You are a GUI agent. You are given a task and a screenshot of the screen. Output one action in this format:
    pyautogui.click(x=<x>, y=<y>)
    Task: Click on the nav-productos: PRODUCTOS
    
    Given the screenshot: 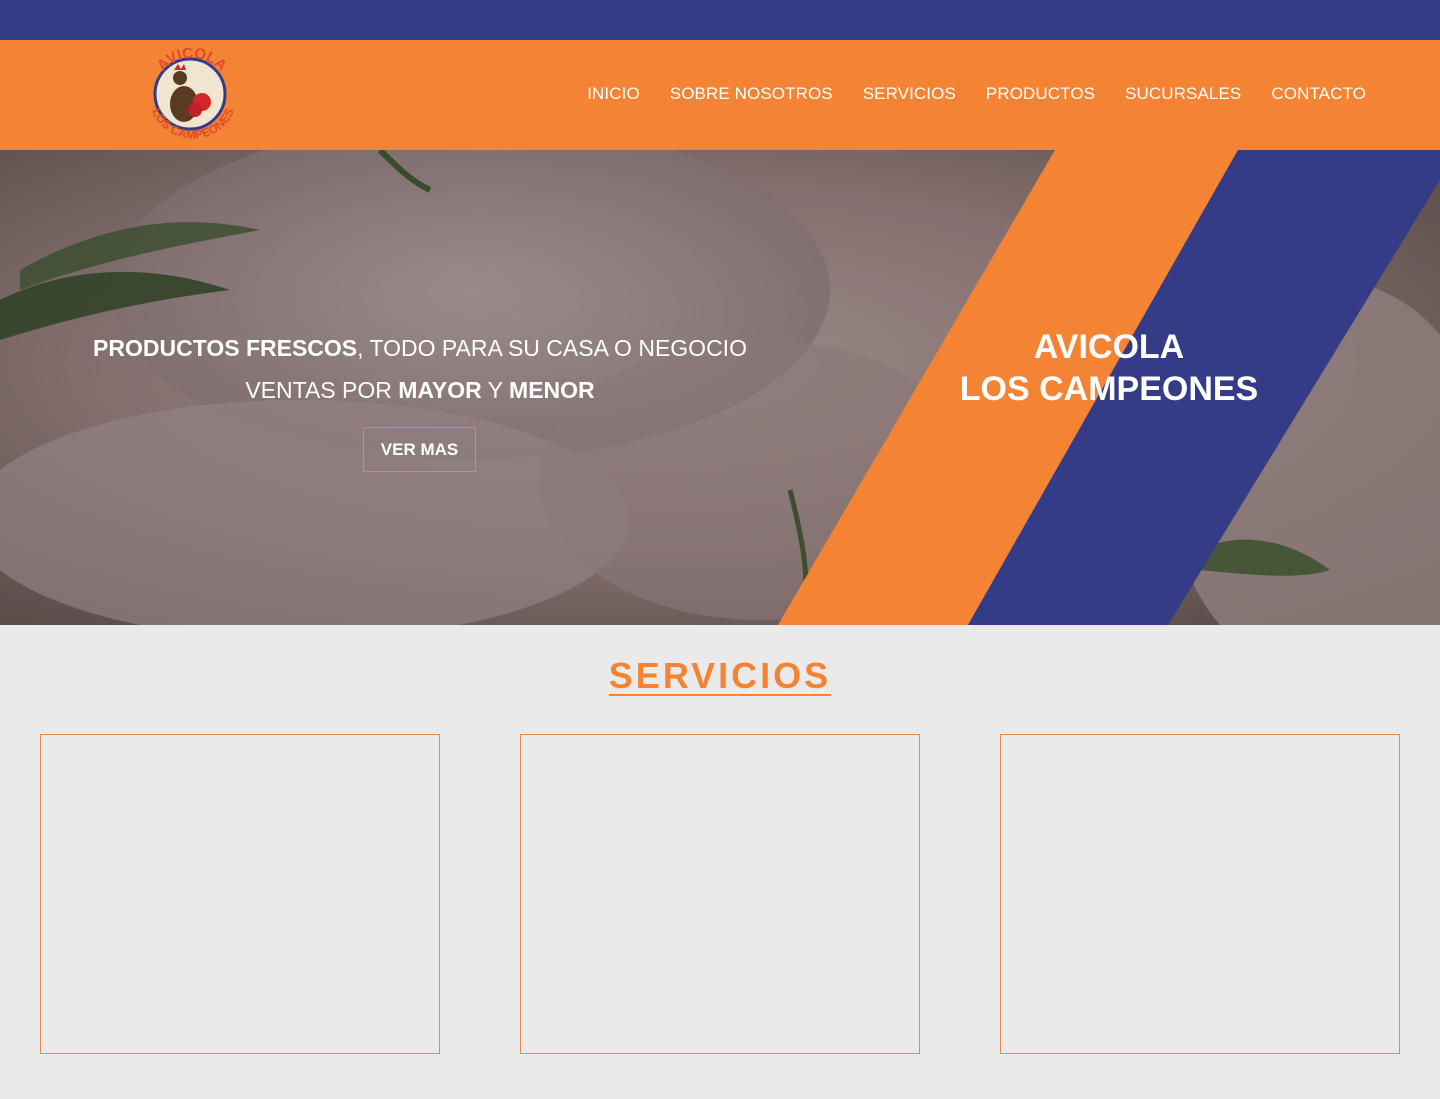 What is the action you would take?
    pyautogui.click(x=1040, y=94)
    